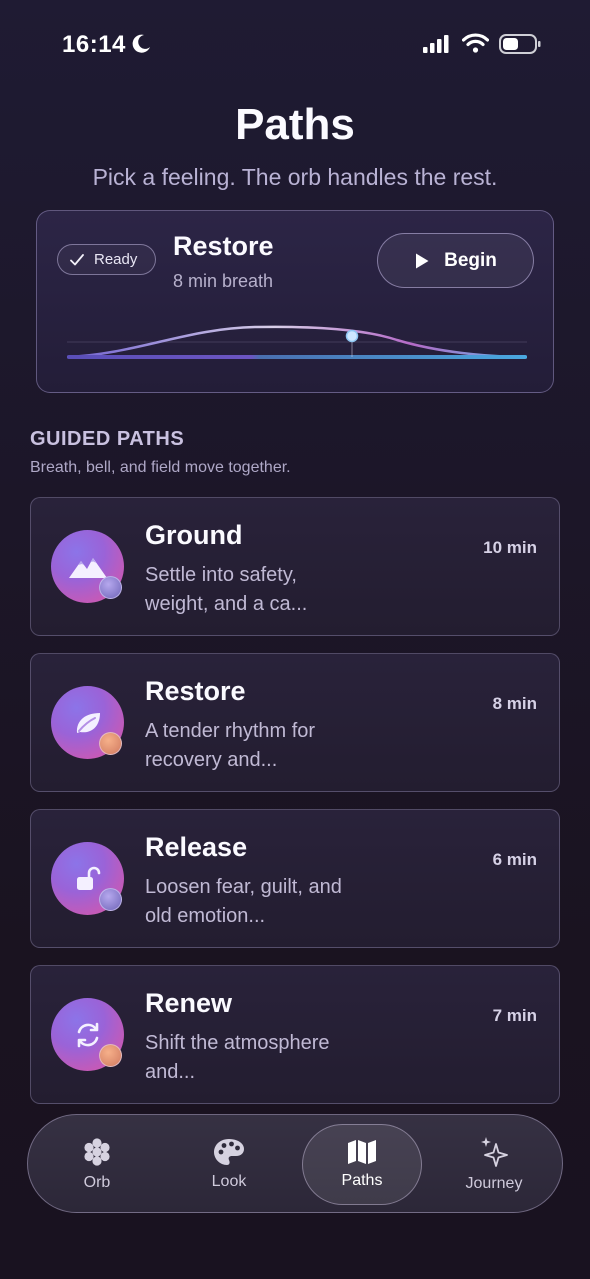 This screenshot has height=1279, width=590. Describe the element at coordinates (189, 1003) in the screenshot. I see `path-title: Renew` at that location.